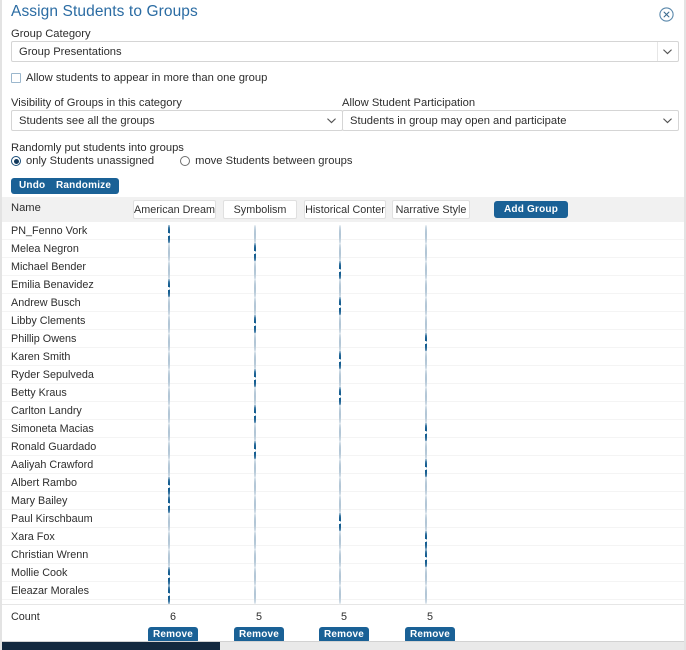 This screenshot has width=686, height=650. I want to click on undo-button: Undo, so click(32, 186).